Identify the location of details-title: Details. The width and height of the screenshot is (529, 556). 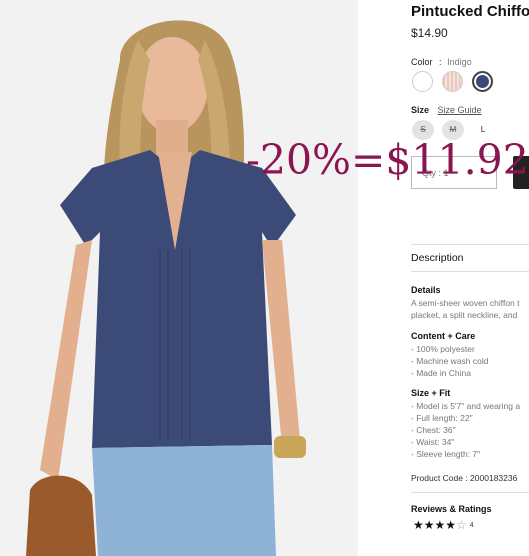
(426, 290).